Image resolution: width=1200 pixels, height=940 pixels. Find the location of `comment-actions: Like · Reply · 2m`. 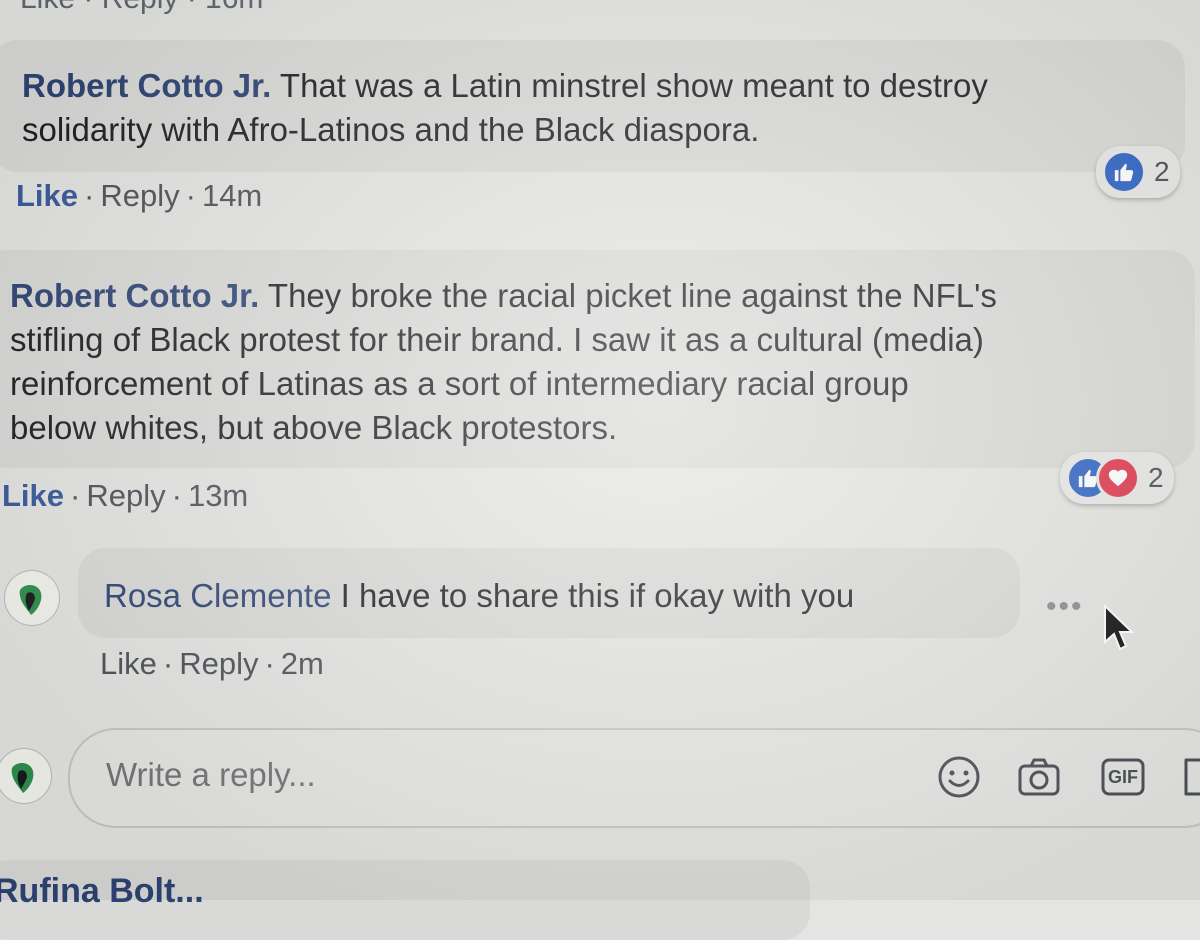

comment-actions: Like · Reply · 2m is located at coordinates (212, 663).